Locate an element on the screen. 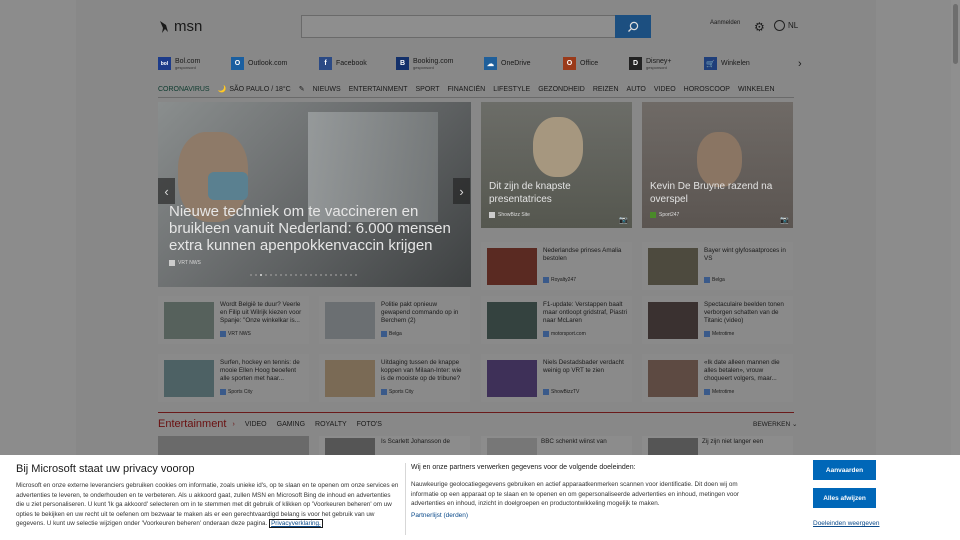 This screenshot has height=540, width=960. nav-item: ENTERTAINMENT is located at coordinates (378, 89).